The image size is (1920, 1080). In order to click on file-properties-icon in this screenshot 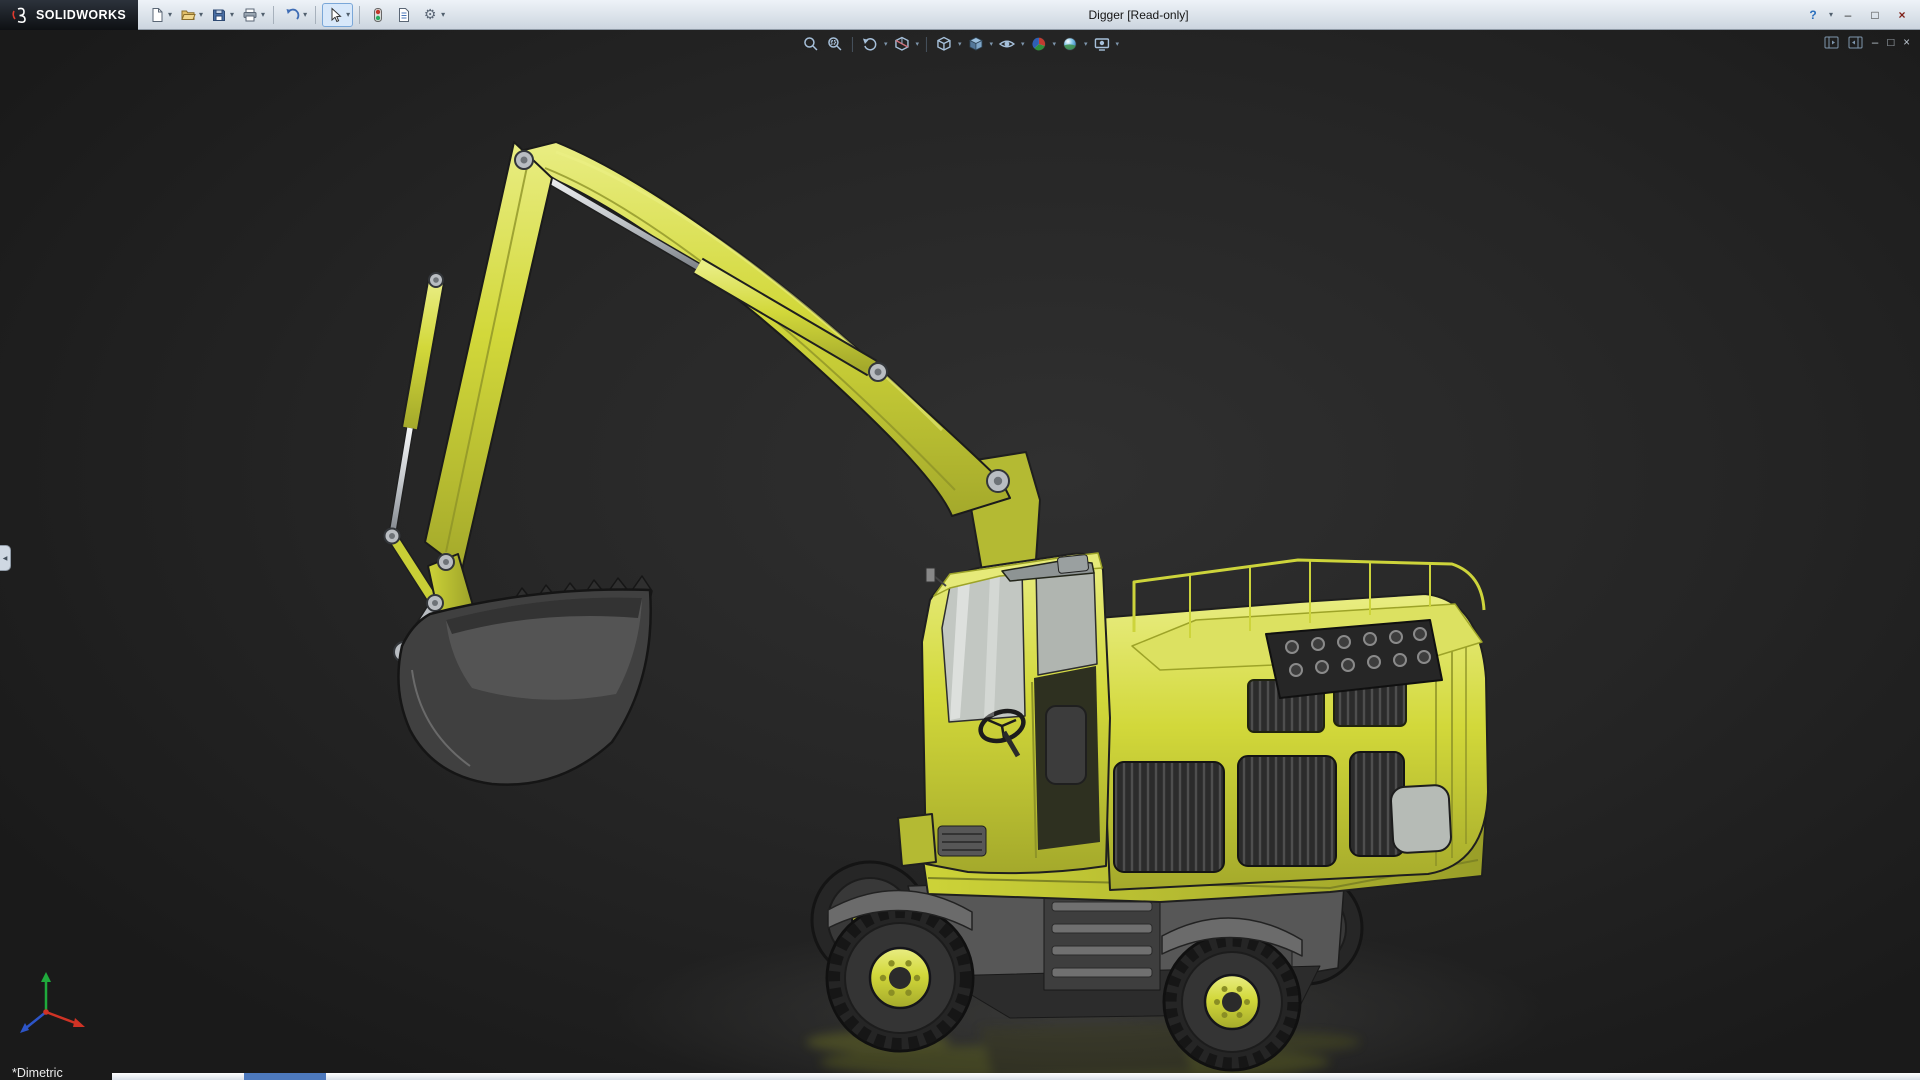, I will do `click(404, 15)`.